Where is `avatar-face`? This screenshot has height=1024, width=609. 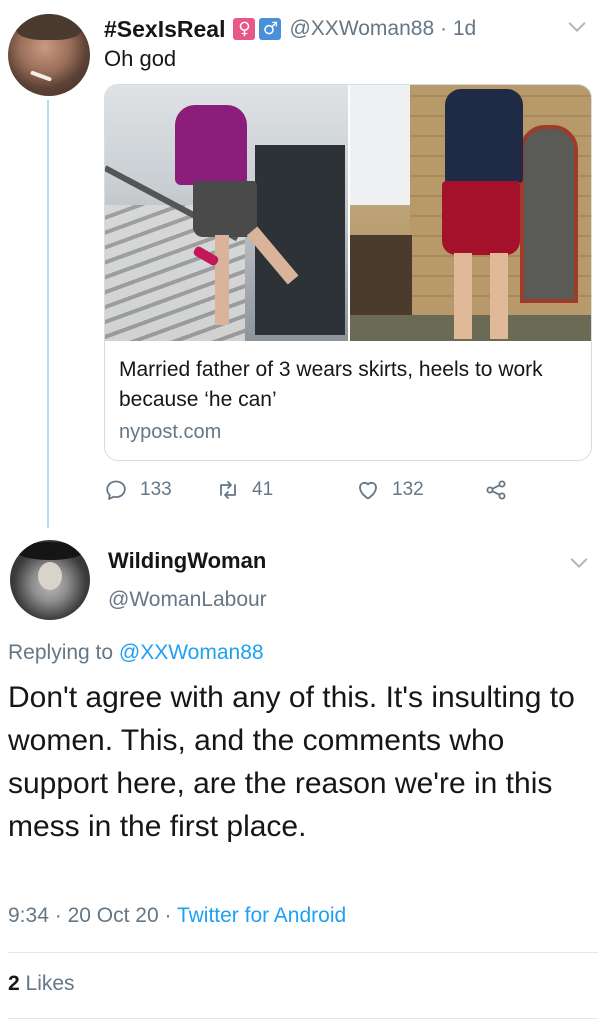 avatar-face is located at coordinates (50, 576).